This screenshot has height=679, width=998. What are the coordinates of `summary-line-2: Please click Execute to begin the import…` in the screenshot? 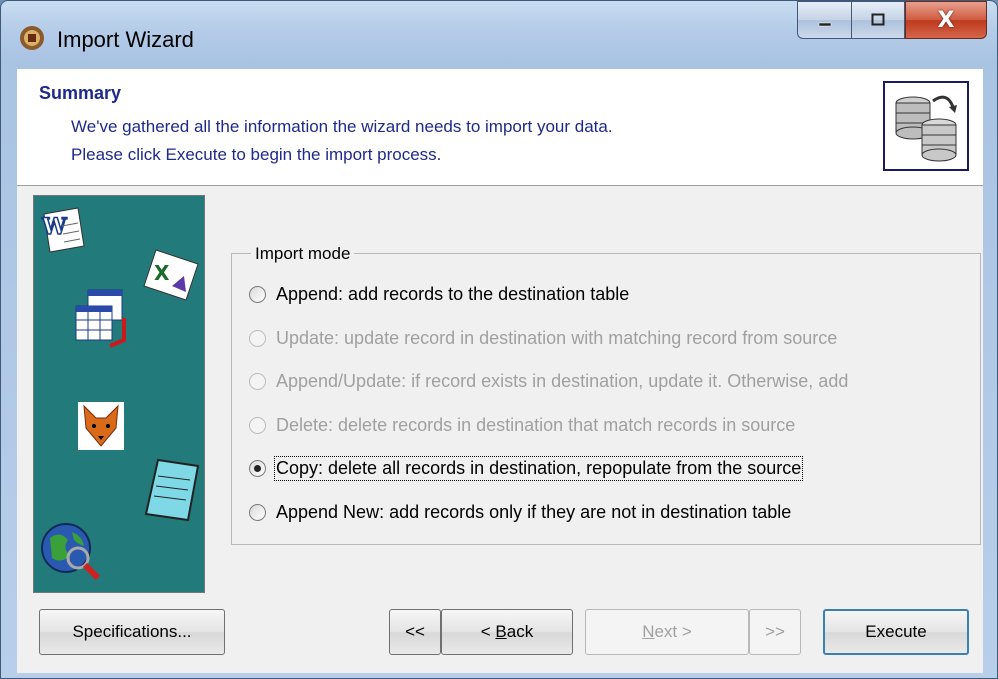 It's located at (256, 154).